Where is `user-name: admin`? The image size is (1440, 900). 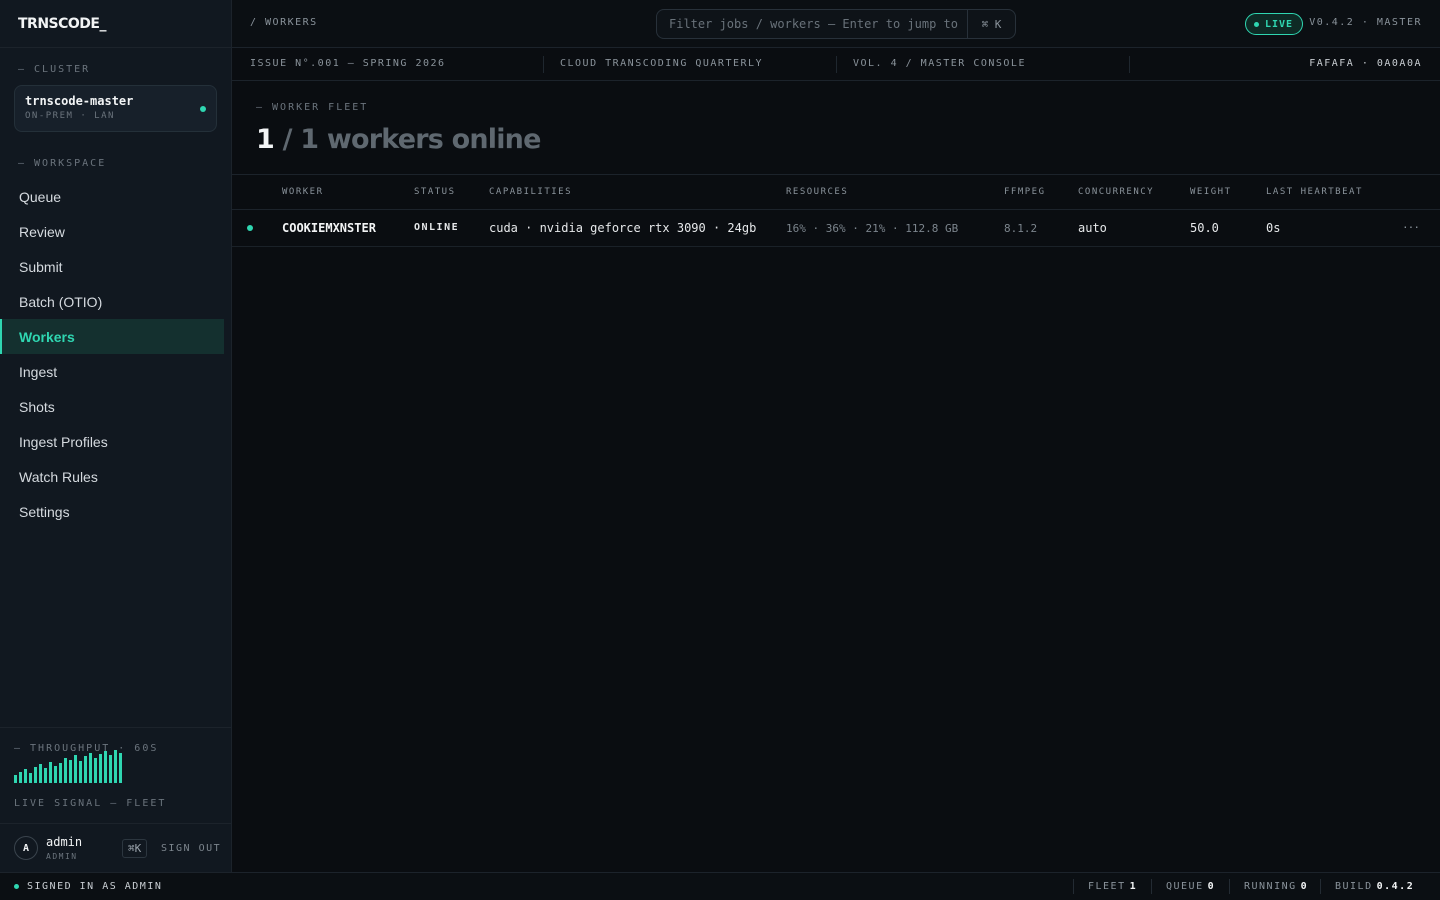
user-name: admin is located at coordinates (64, 842).